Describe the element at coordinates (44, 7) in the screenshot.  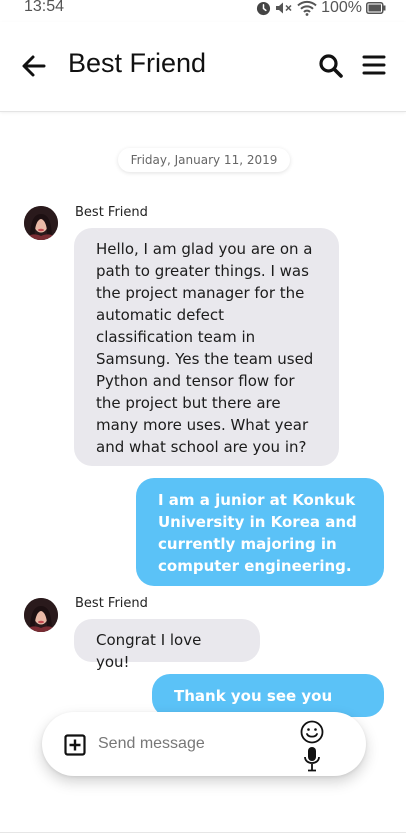
I see `status-time: 13:54` at that location.